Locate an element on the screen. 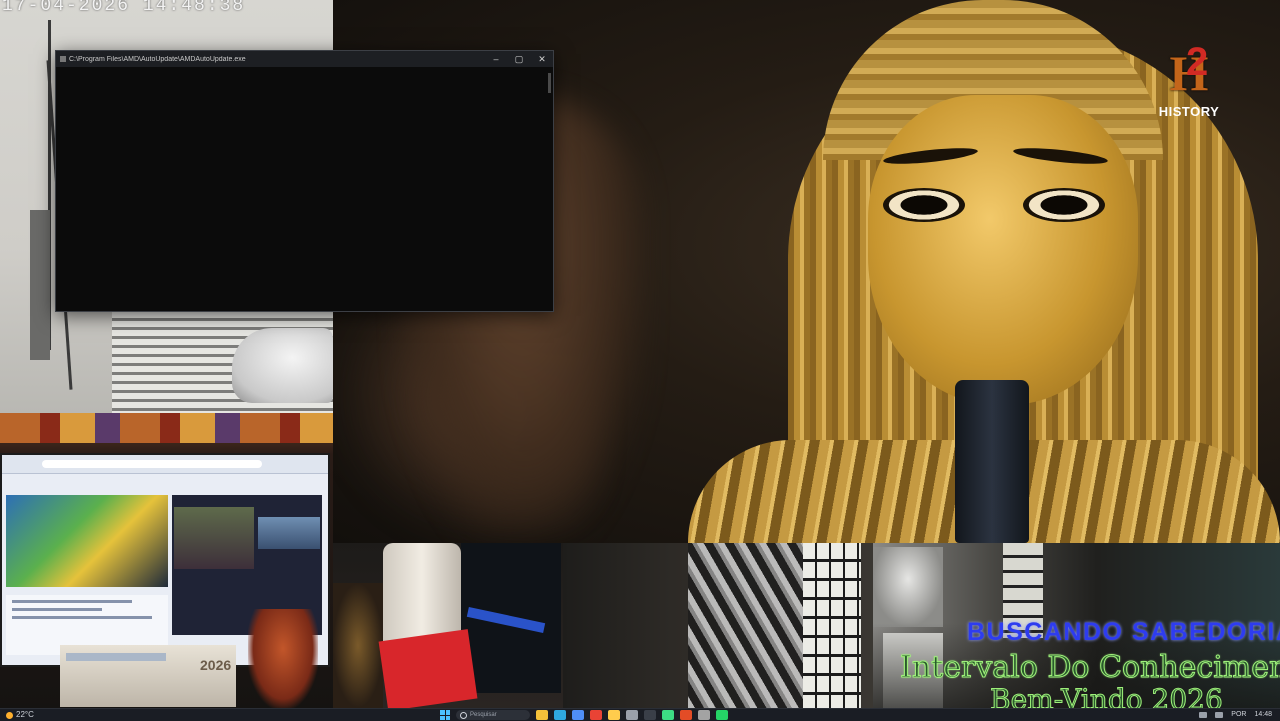  terminal-icon is located at coordinates (650, 715).